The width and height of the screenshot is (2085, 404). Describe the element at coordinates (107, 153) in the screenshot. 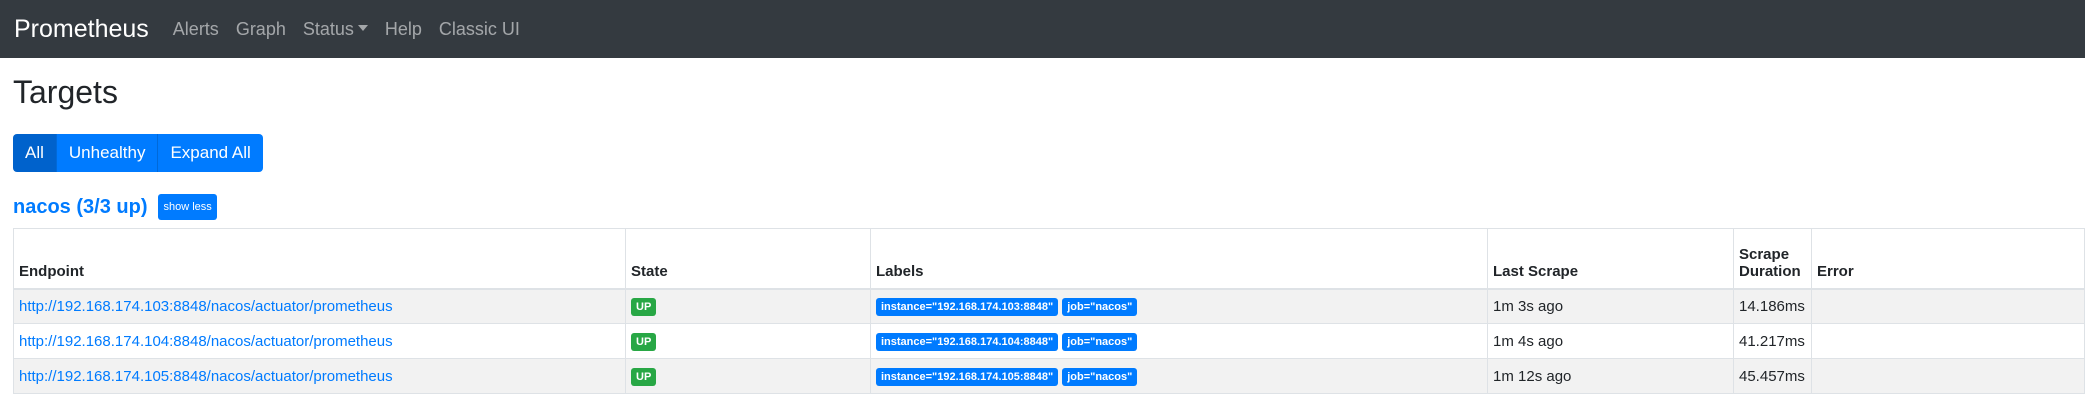

I see `filter-unhealthy-button: Unhealthy` at that location.